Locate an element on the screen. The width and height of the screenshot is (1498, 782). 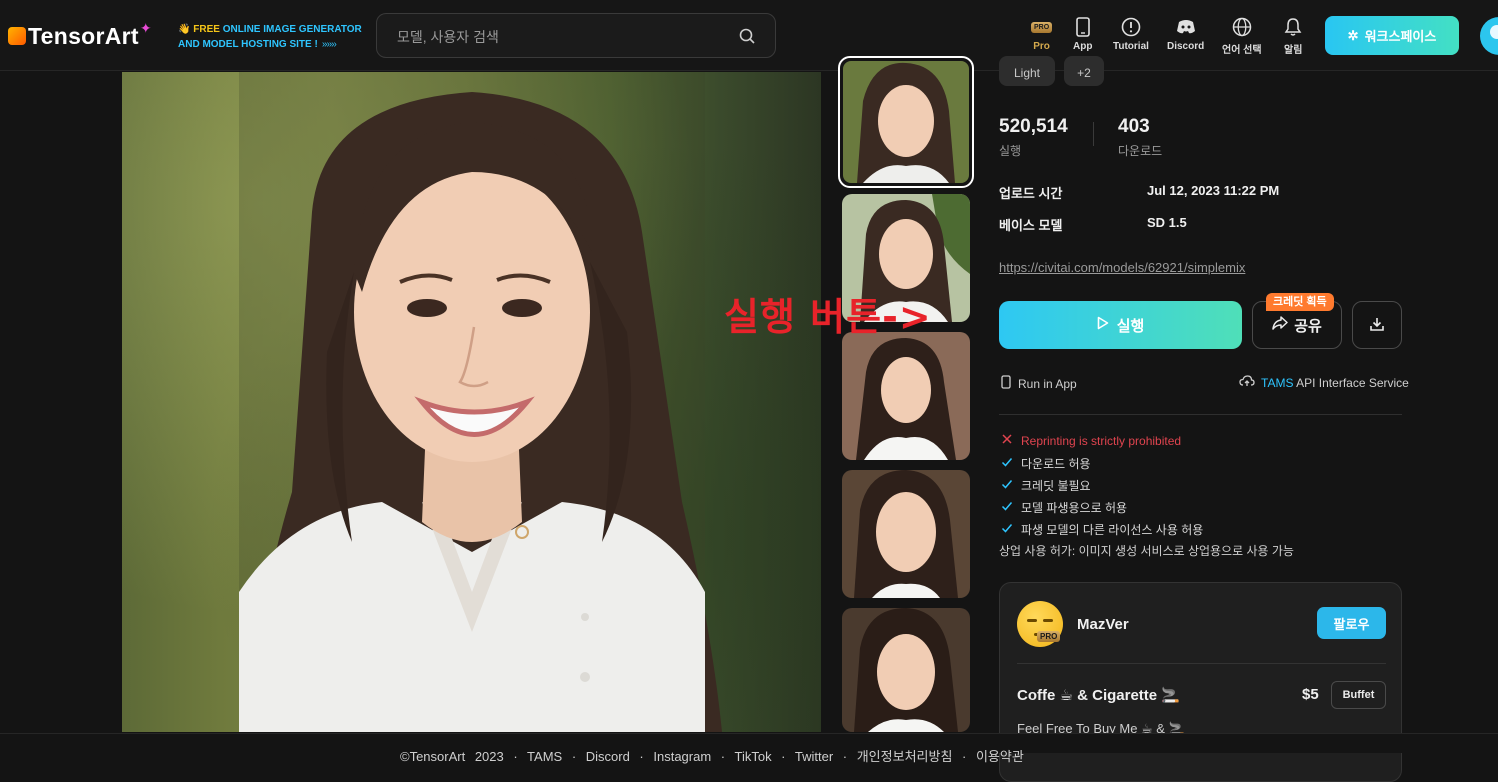
section-divider is located at coordinates (1200, 414).